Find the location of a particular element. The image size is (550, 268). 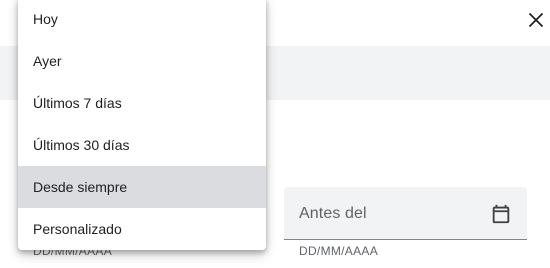

close-icon is located at coordinates (536, 20).